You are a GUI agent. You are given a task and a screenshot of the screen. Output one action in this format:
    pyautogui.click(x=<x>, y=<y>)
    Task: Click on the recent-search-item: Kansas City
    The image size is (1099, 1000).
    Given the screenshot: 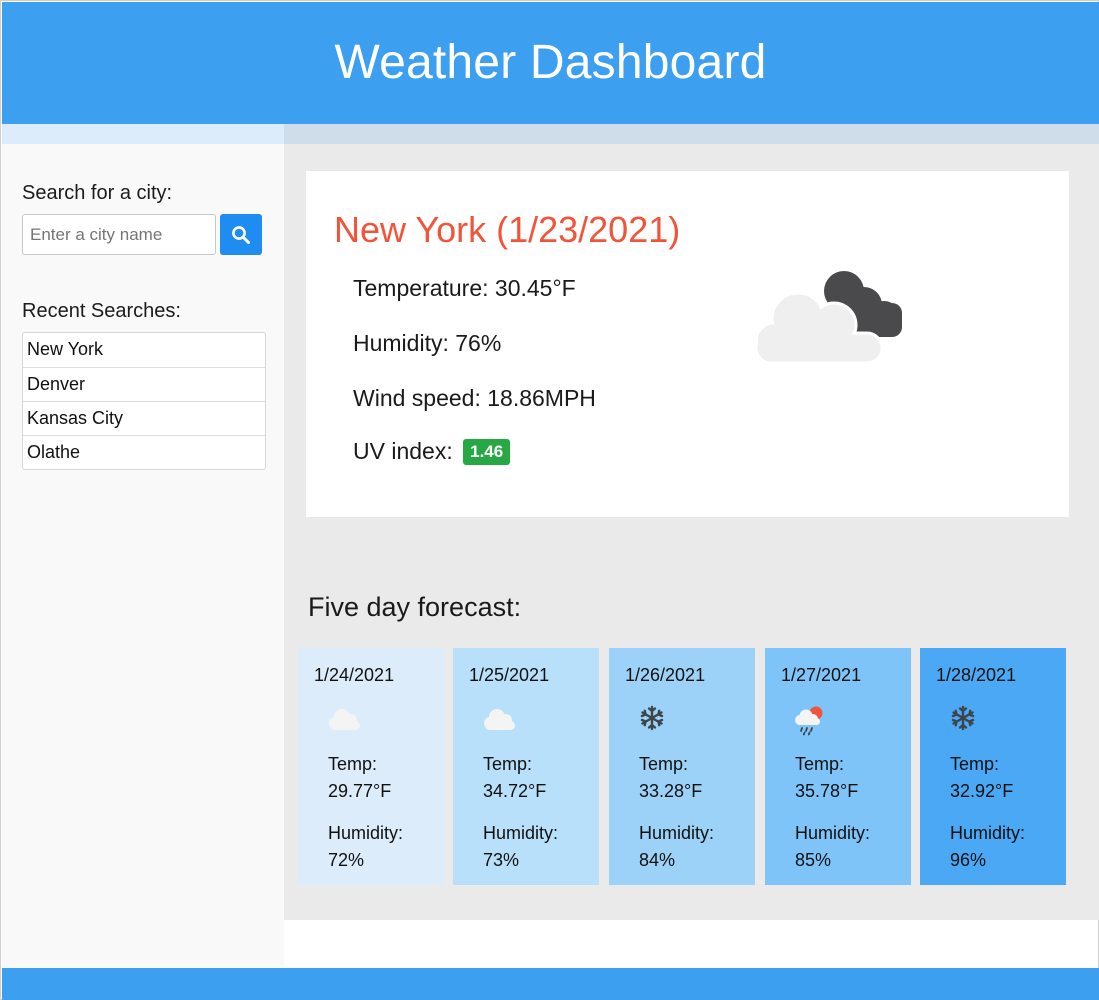 What is the action you would take?
    pyautogui.click(x=144, y=418)
    